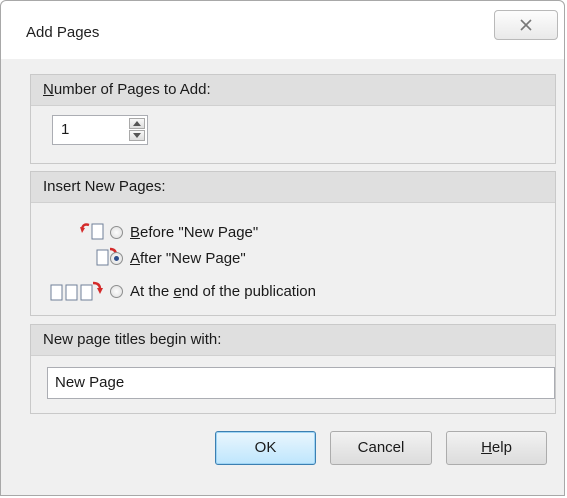  I want to click on spinner-buttons, so click(137, 130).